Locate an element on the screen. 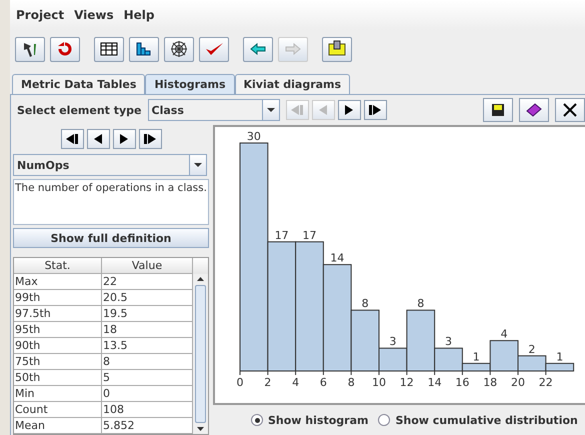  table-cell: Mean is located at coordinates (58, 426).